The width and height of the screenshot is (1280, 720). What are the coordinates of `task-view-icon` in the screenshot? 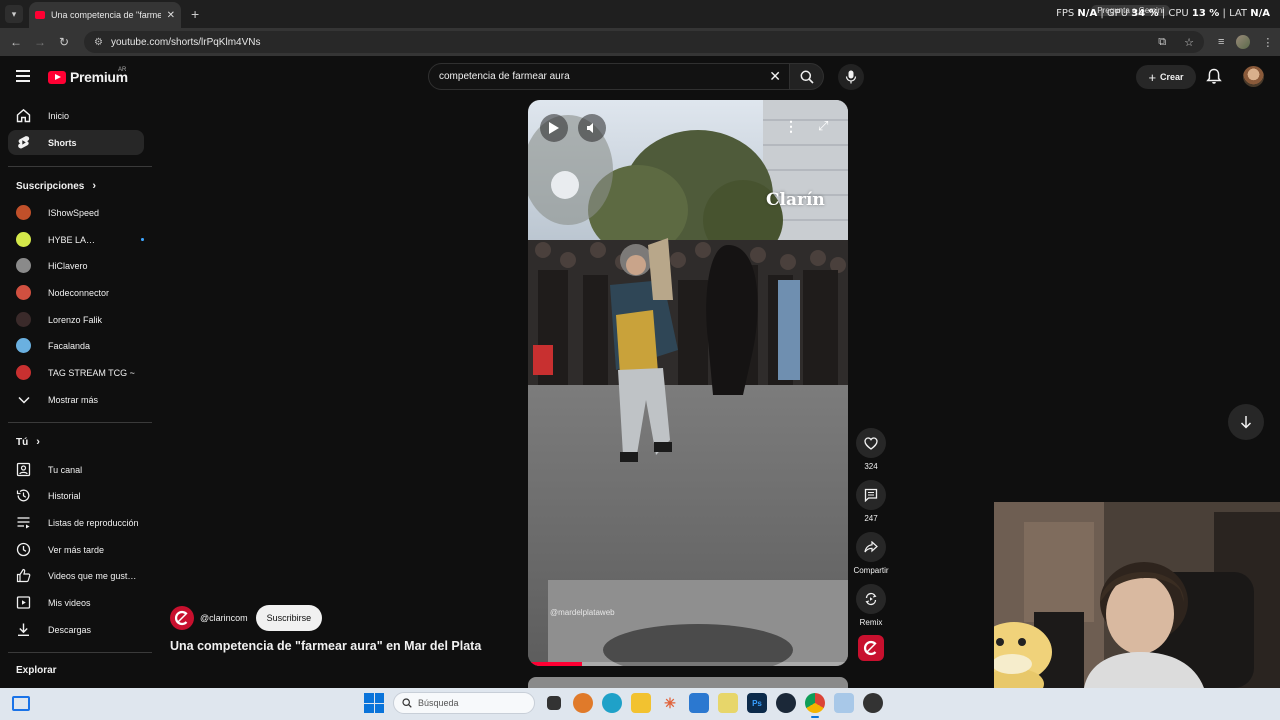 It's located at (554, 703).